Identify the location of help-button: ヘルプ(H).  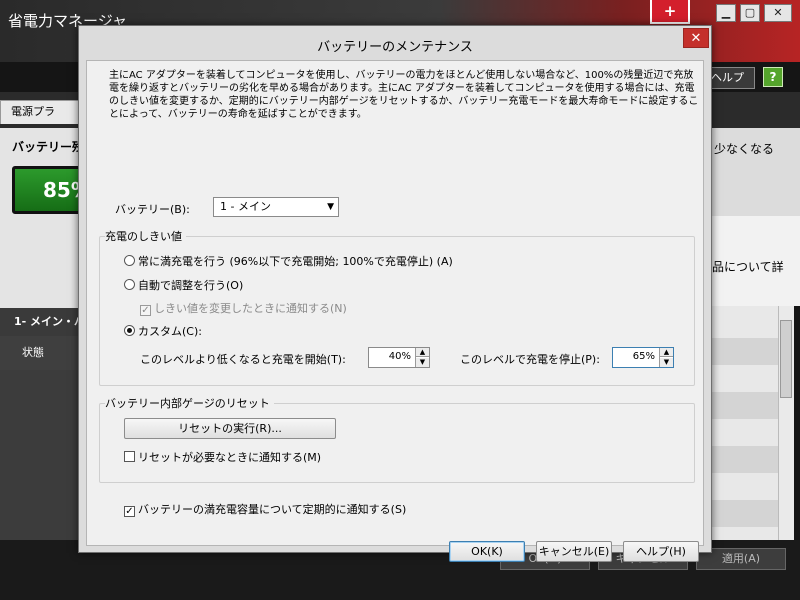
(661, 551).